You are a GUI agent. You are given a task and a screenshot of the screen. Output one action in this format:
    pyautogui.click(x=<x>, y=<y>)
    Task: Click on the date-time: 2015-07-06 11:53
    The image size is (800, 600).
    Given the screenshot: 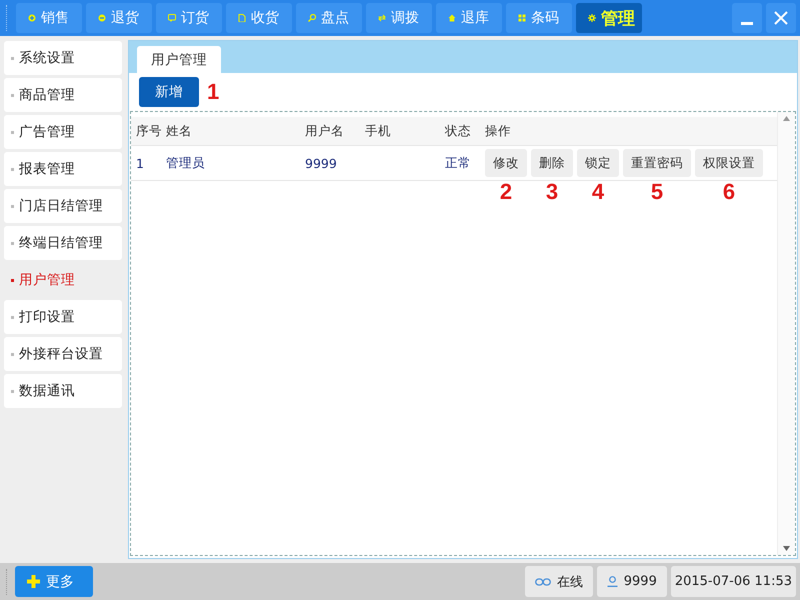 What is the action you would take?
    pyautogui.click(x=733, y=581)
    